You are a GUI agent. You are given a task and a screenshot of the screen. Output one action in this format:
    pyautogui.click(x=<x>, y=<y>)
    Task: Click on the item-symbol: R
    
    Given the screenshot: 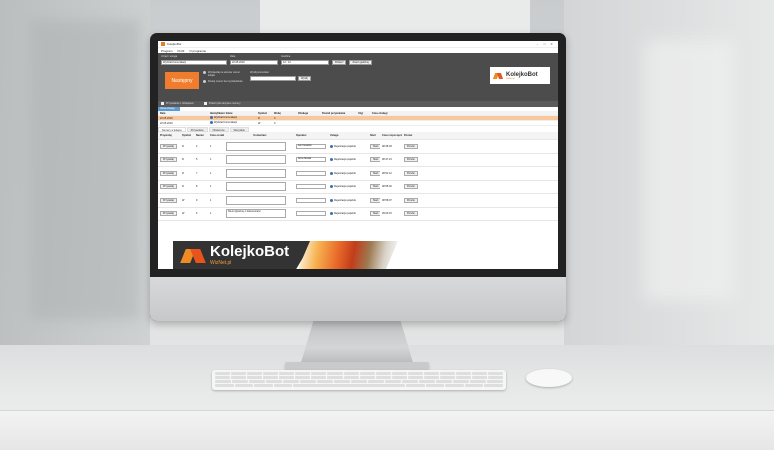 What is the action you would take?
    pyautogui.click(x=183, y=146)
    